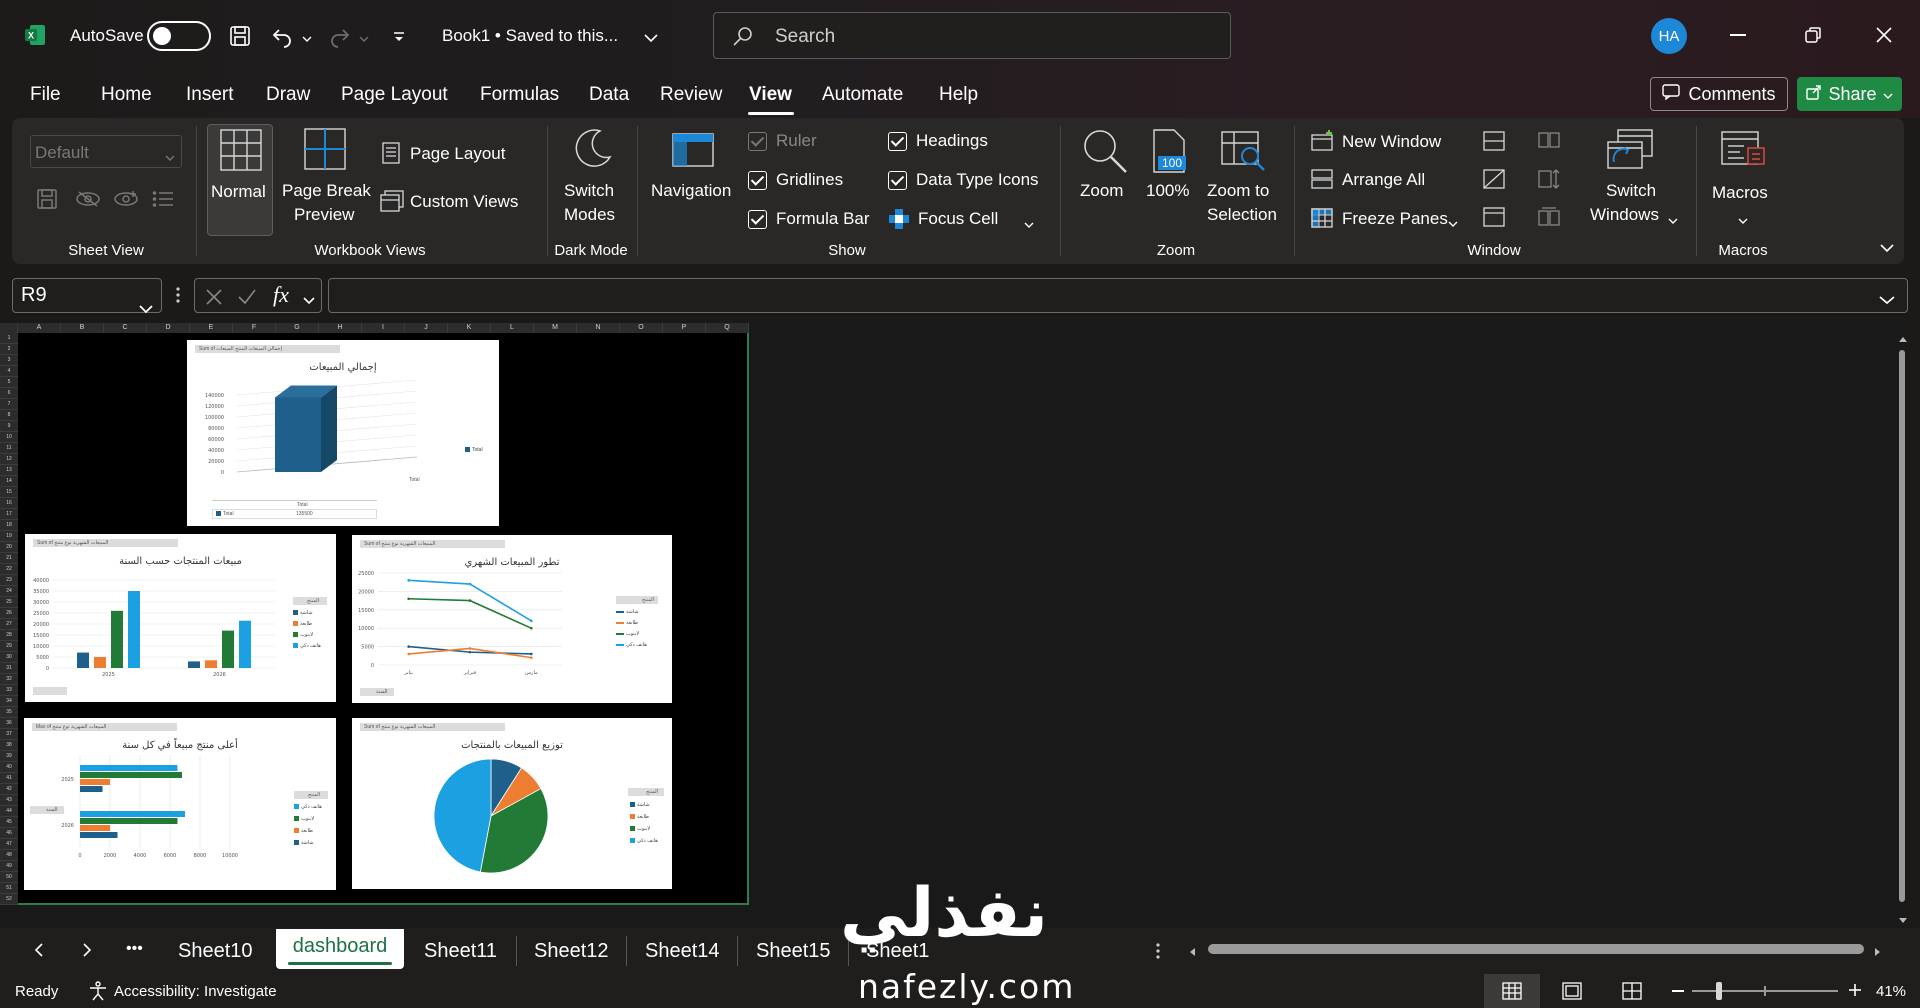 This screenshot has height=1008, width=1920. Describe the element at coordinates (682, 951) in the screenshot. I see `sheet-tab-sheet14: Sheet14` at that location.